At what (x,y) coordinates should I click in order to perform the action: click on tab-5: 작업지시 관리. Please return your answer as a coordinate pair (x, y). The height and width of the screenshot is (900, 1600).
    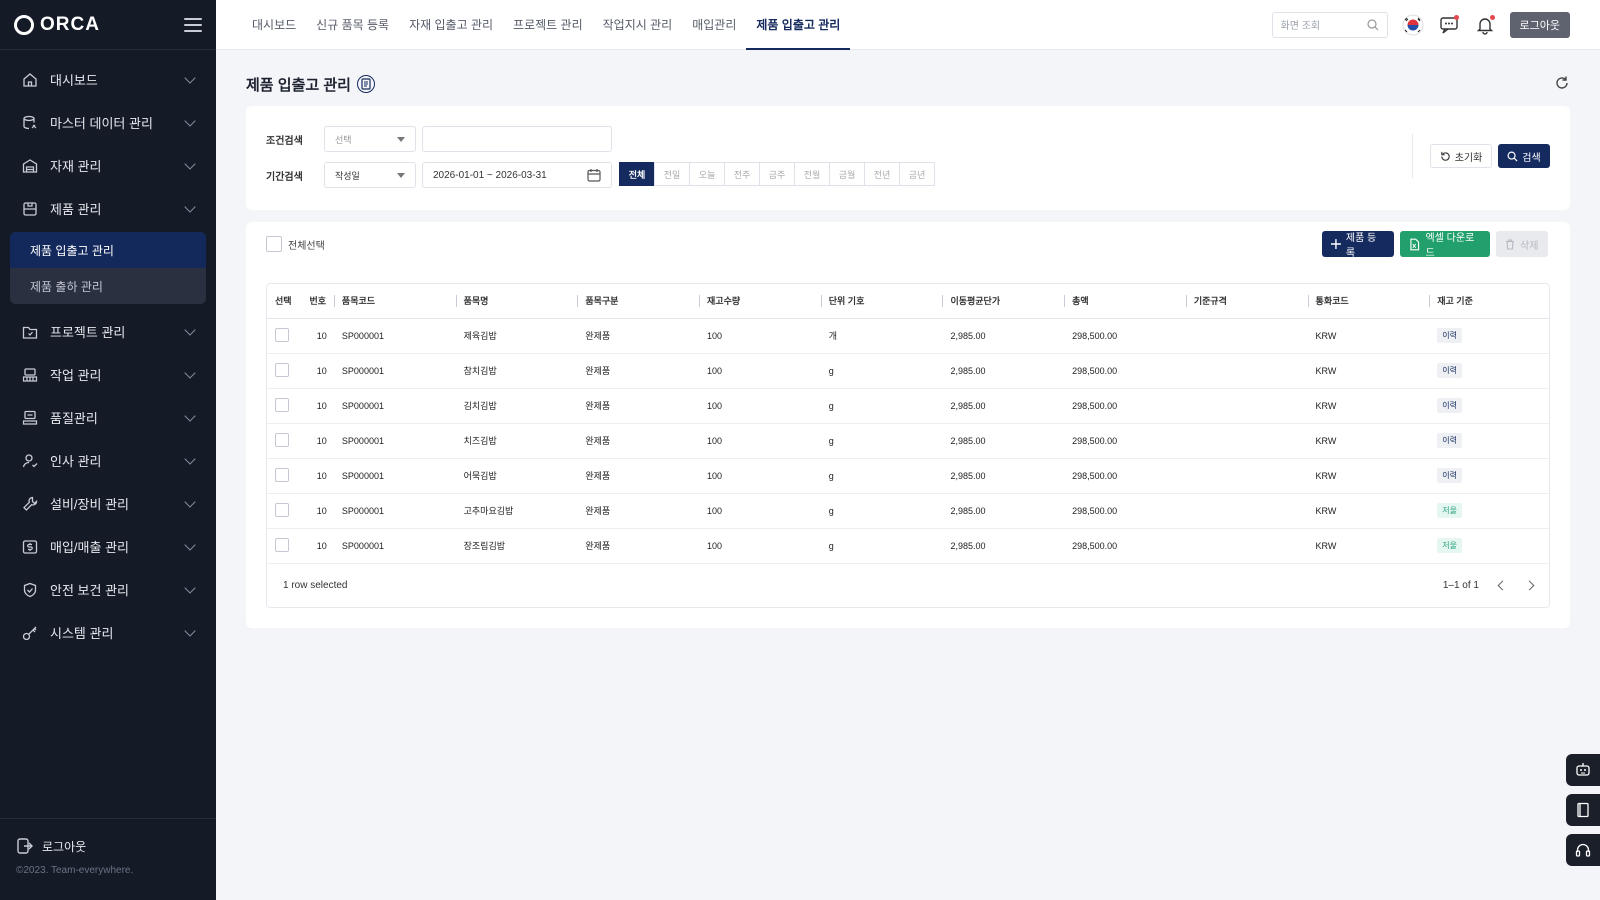
    Looking at the image, I should click on (638, 25).